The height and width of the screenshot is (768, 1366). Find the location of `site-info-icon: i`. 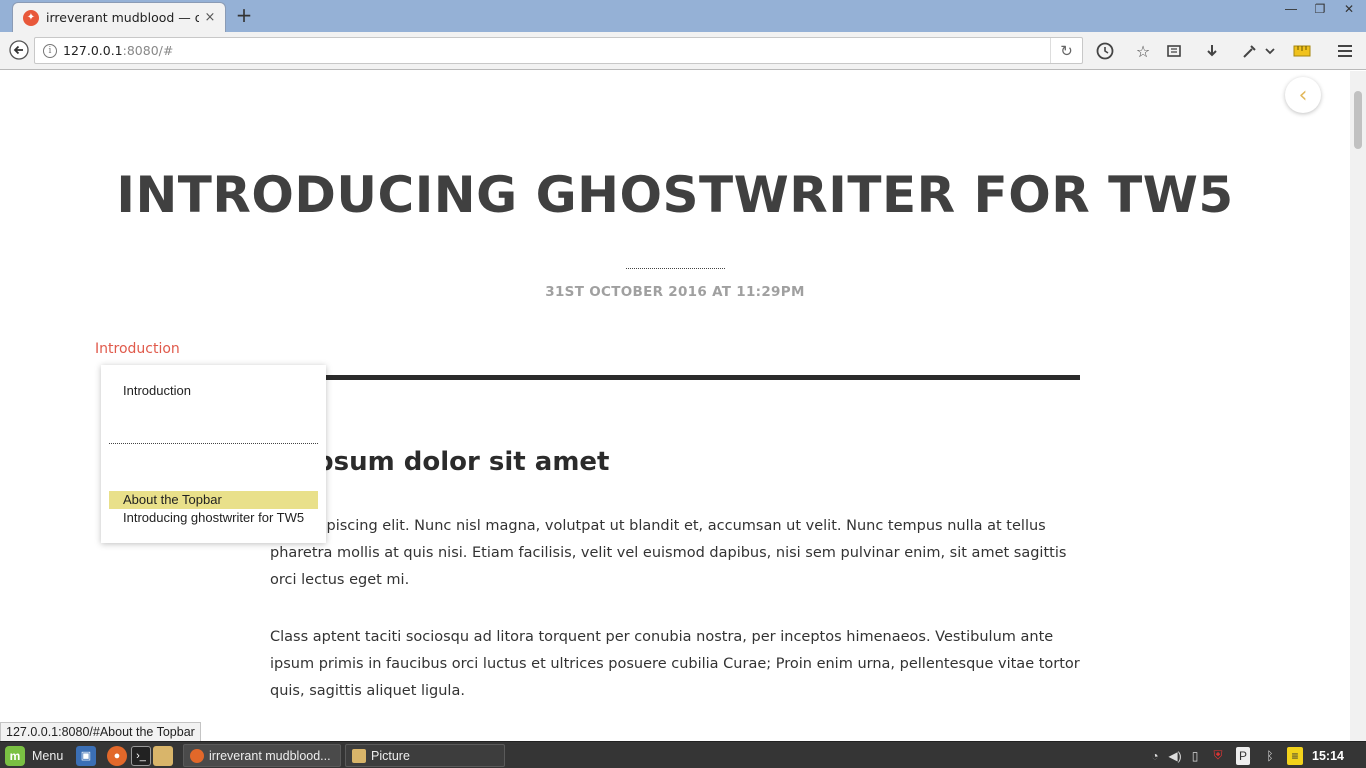

site-info-icon: i is located at coordinates (50, 50).